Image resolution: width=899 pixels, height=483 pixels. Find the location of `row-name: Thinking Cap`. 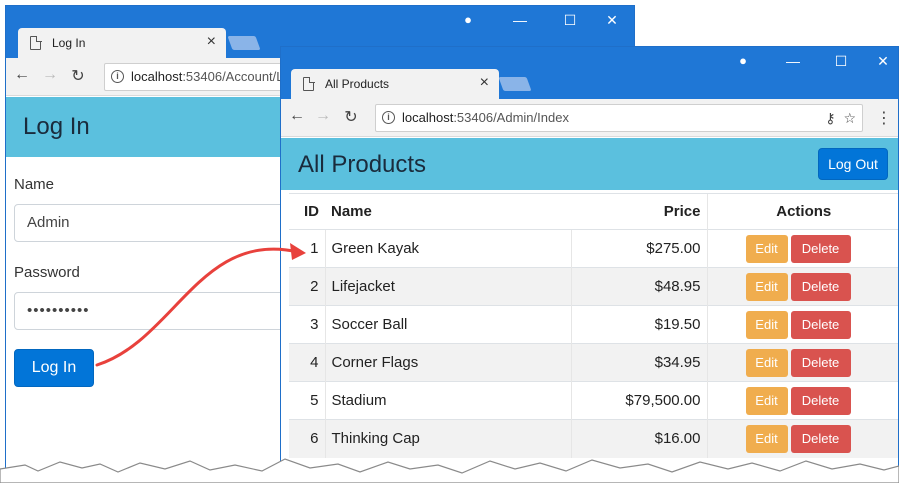

row-name: Thinking Cap is located at coordinates (447, 438).